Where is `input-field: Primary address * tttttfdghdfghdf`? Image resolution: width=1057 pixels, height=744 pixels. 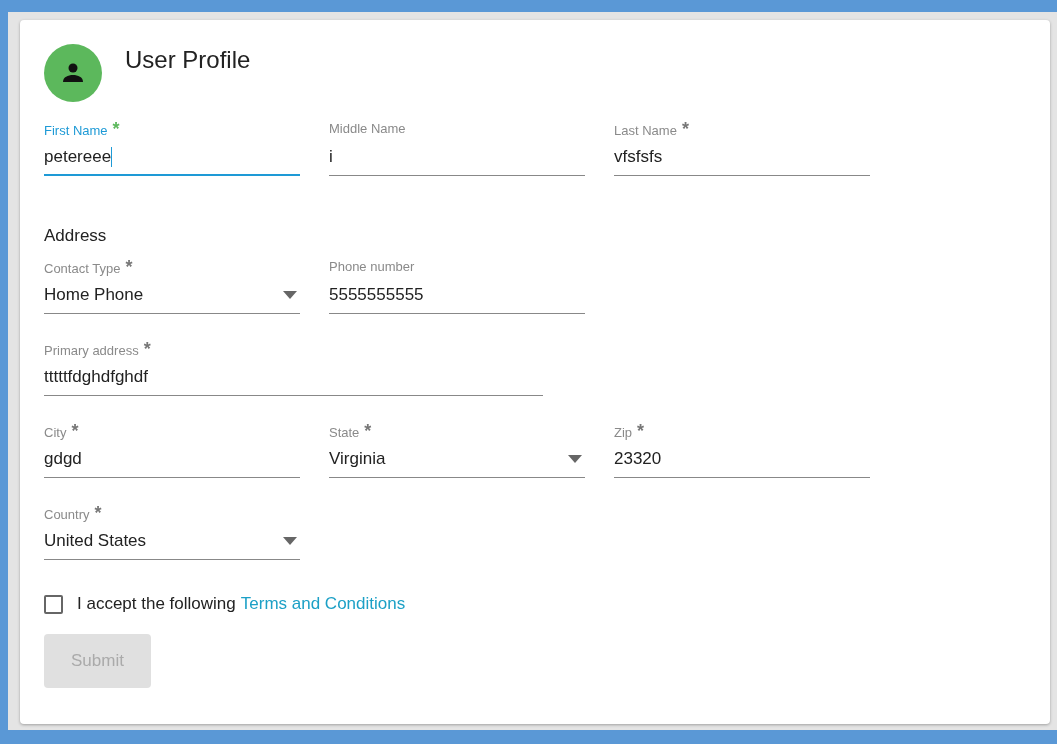 input-field: Primary address * tttttfdghdfghdf is located at coordinates (293, 368).